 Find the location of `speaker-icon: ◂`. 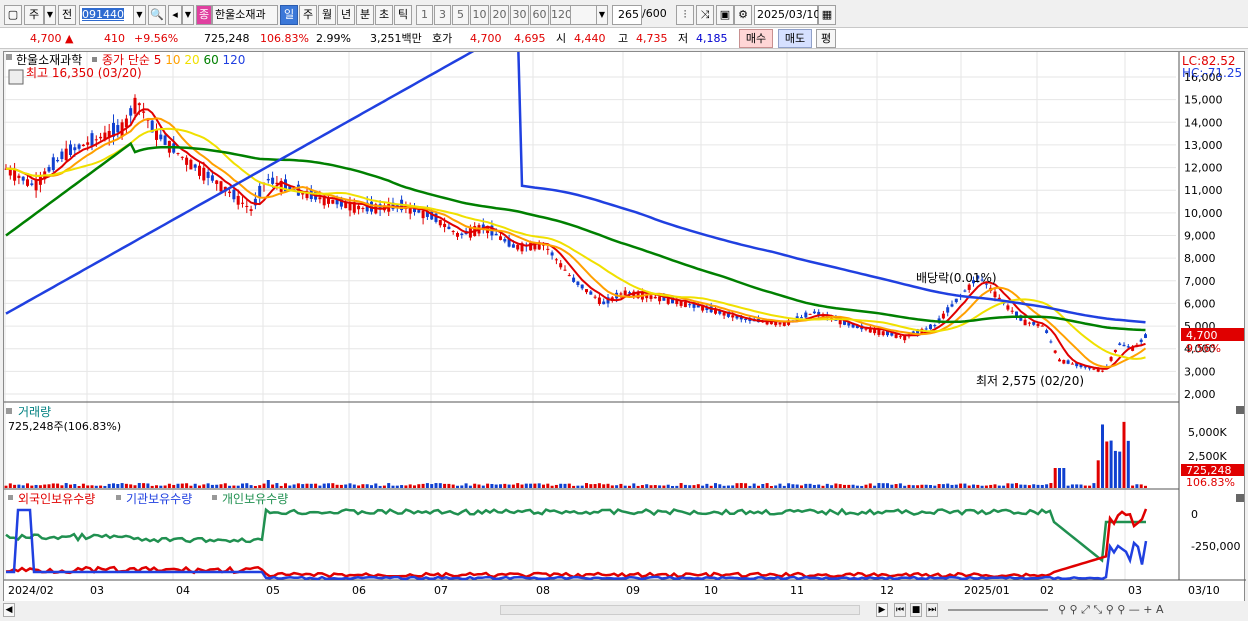

speaker-icon: ◂ is located at coordinates (175, 15).